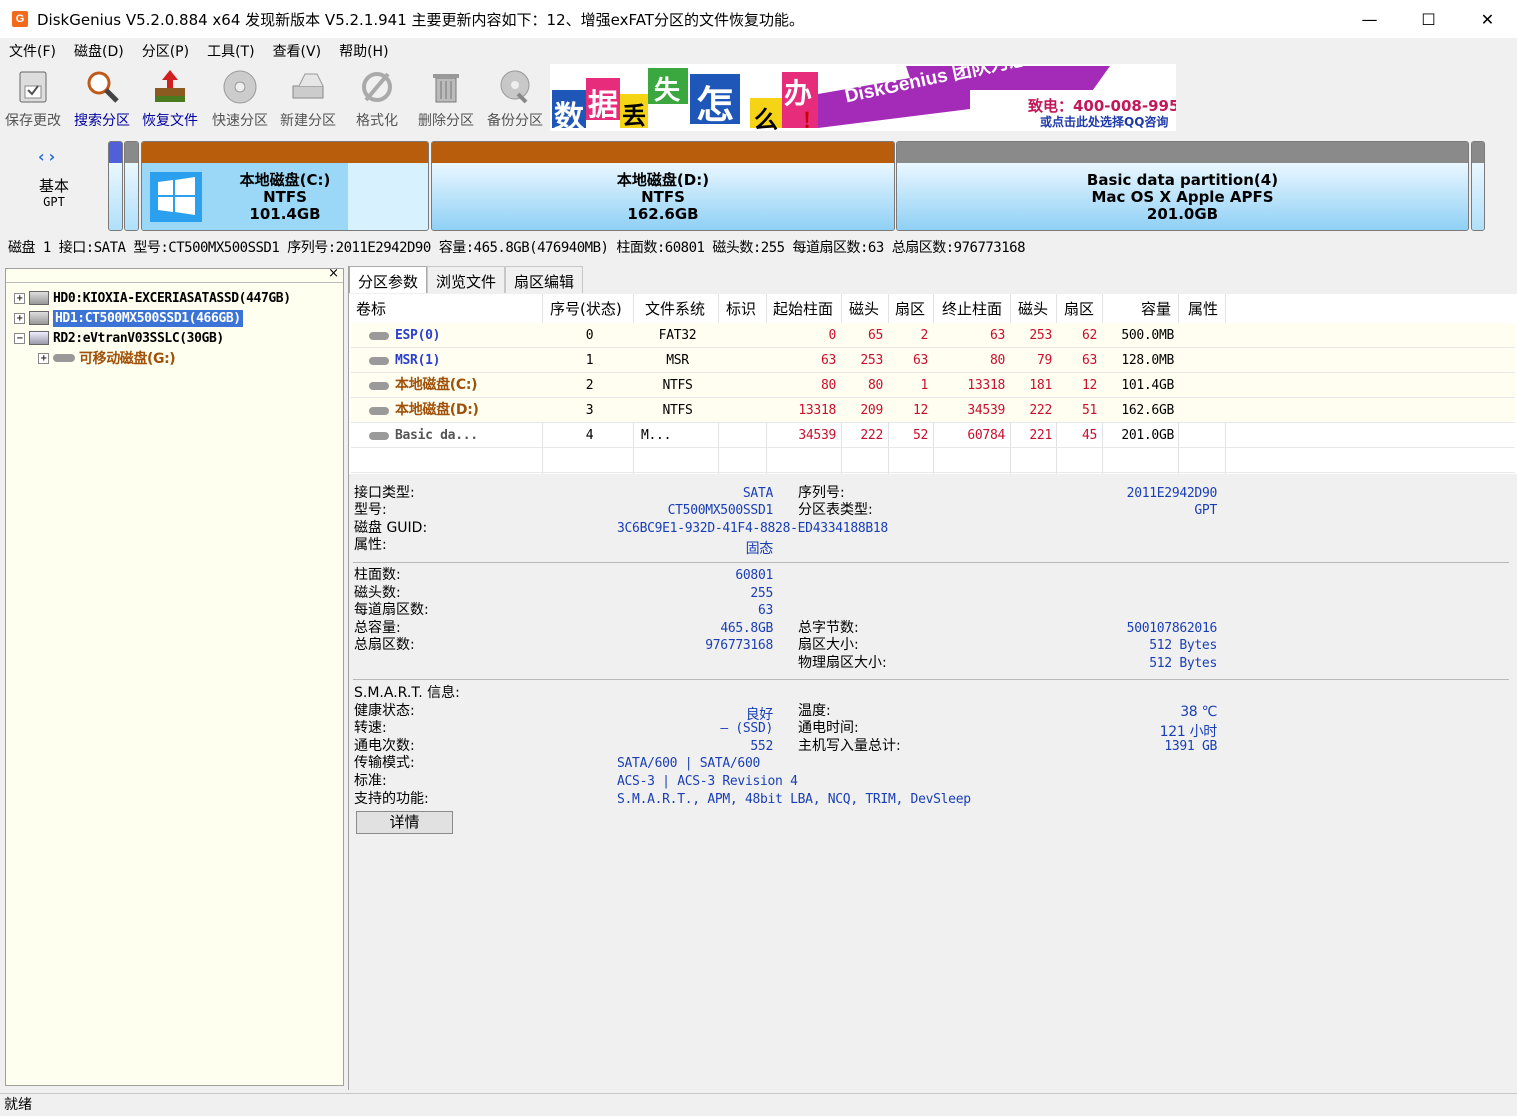 This screenshot has width=1517, height=1116. What do you see at coordinates (32, 51) in the screenshot?
I see `menu-file: 文件(F)` at bounding box center [32, 51].